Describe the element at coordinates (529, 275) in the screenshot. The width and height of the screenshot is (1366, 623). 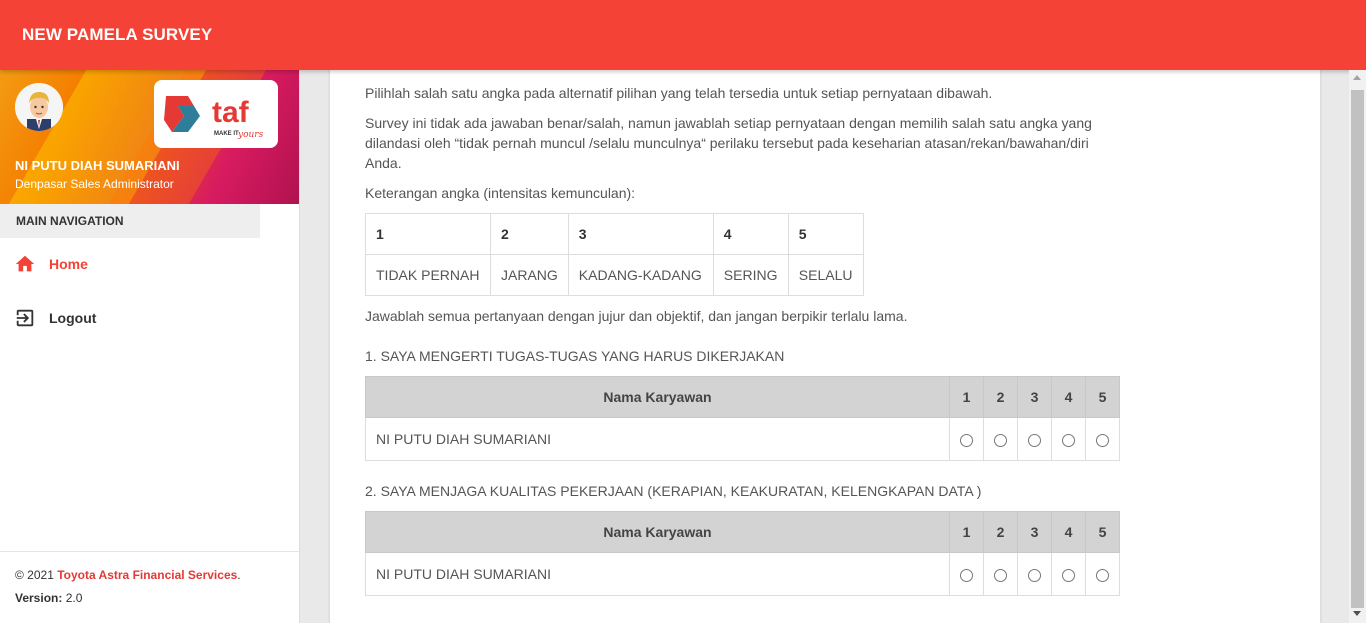
I see `legend-label: JARANG` at that location.